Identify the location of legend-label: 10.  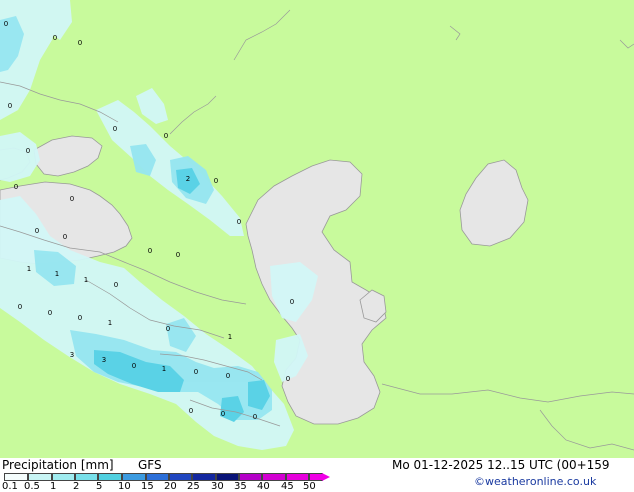
(124, 486).